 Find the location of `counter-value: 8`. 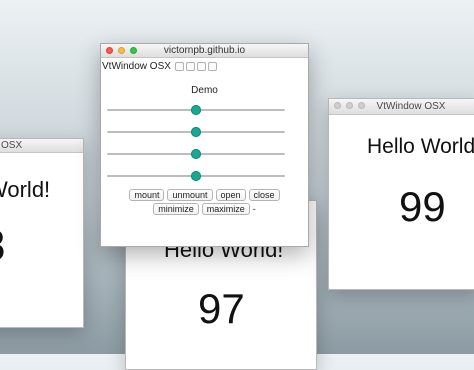

counter-value: 8 is located at coordinates (2, 246).